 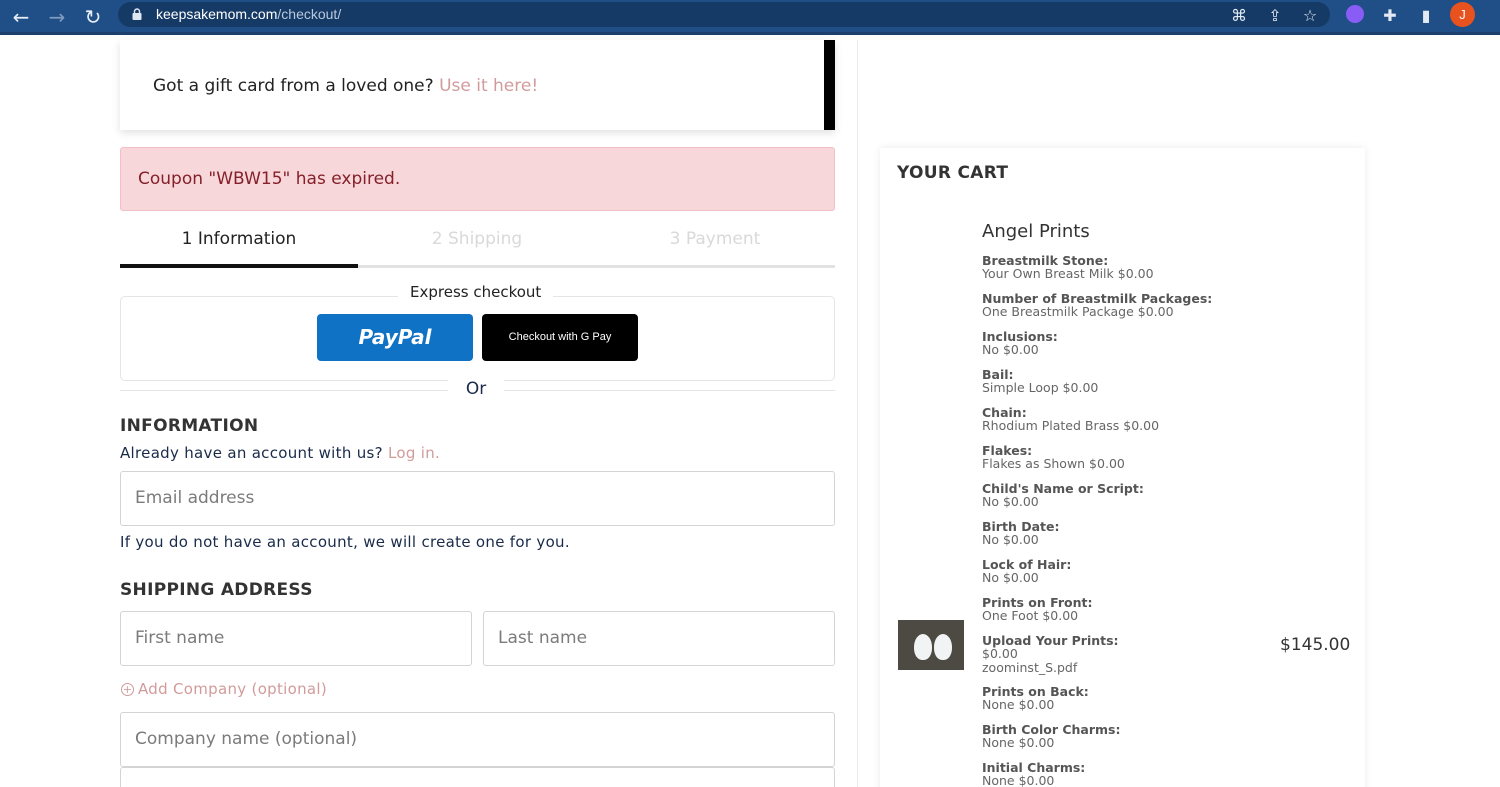 What do you see at coordinates (309, 14) in the screenshot?
I see `url-path: /checkout/` at bounding box center [309, 14].